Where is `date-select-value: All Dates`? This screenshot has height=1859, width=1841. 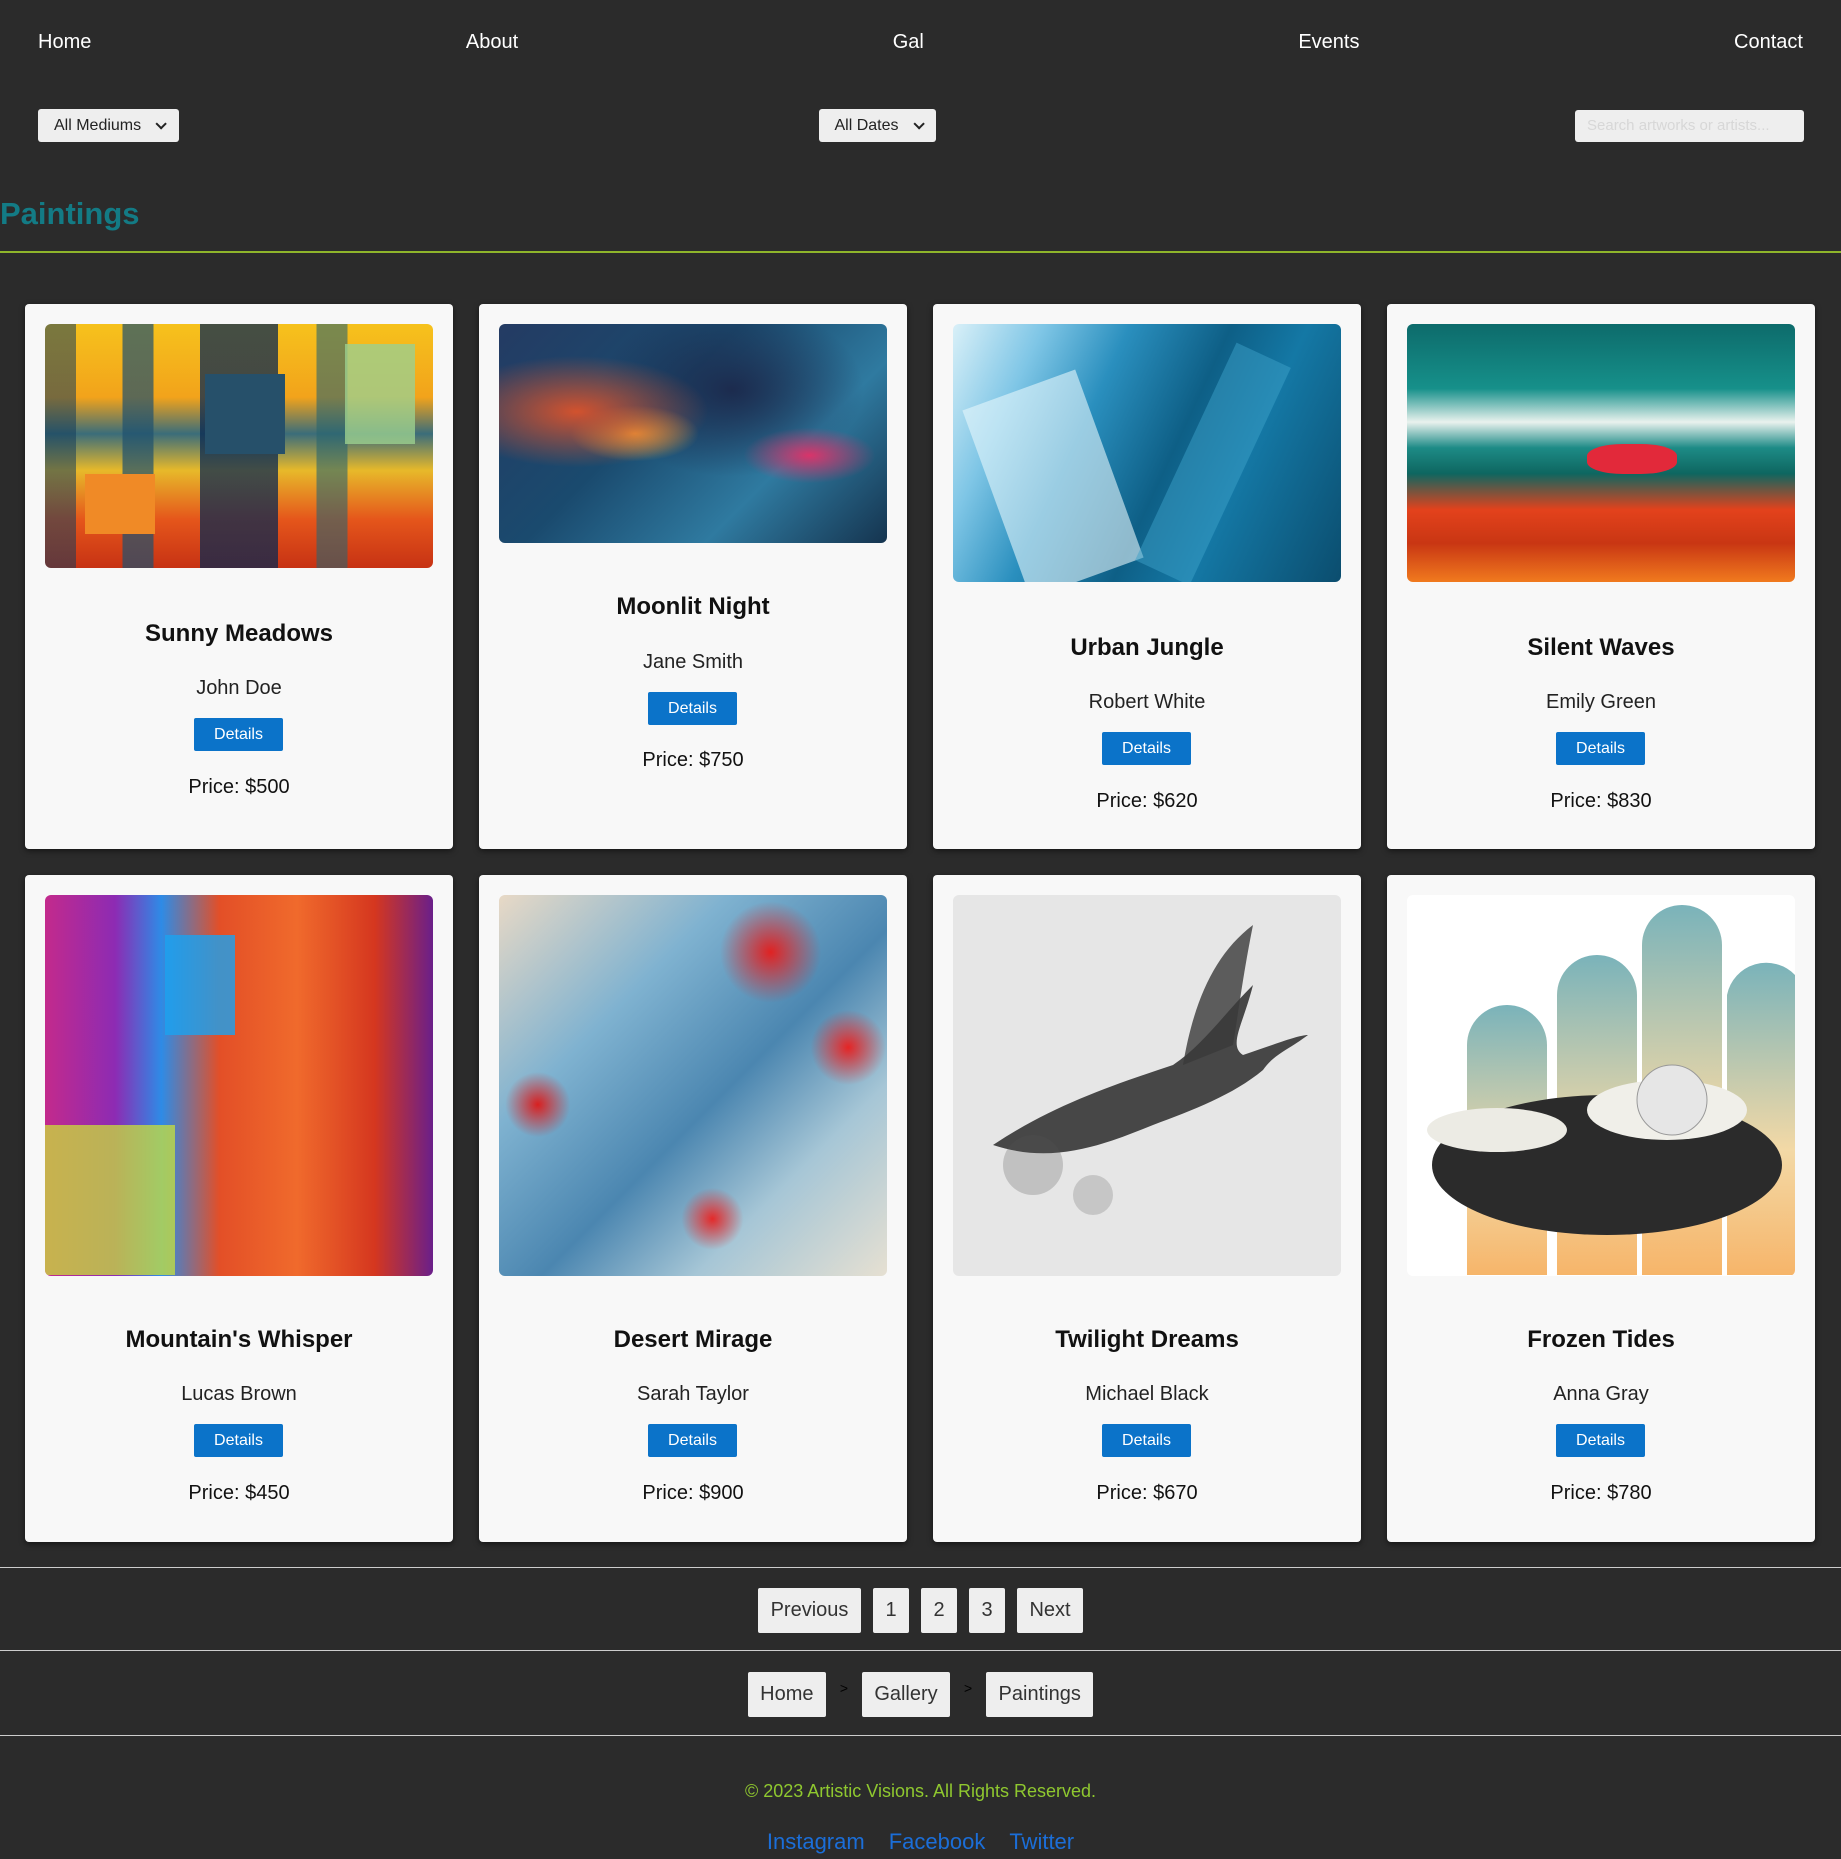
date-select-value: All Dates is located at coordinates (866, 125).